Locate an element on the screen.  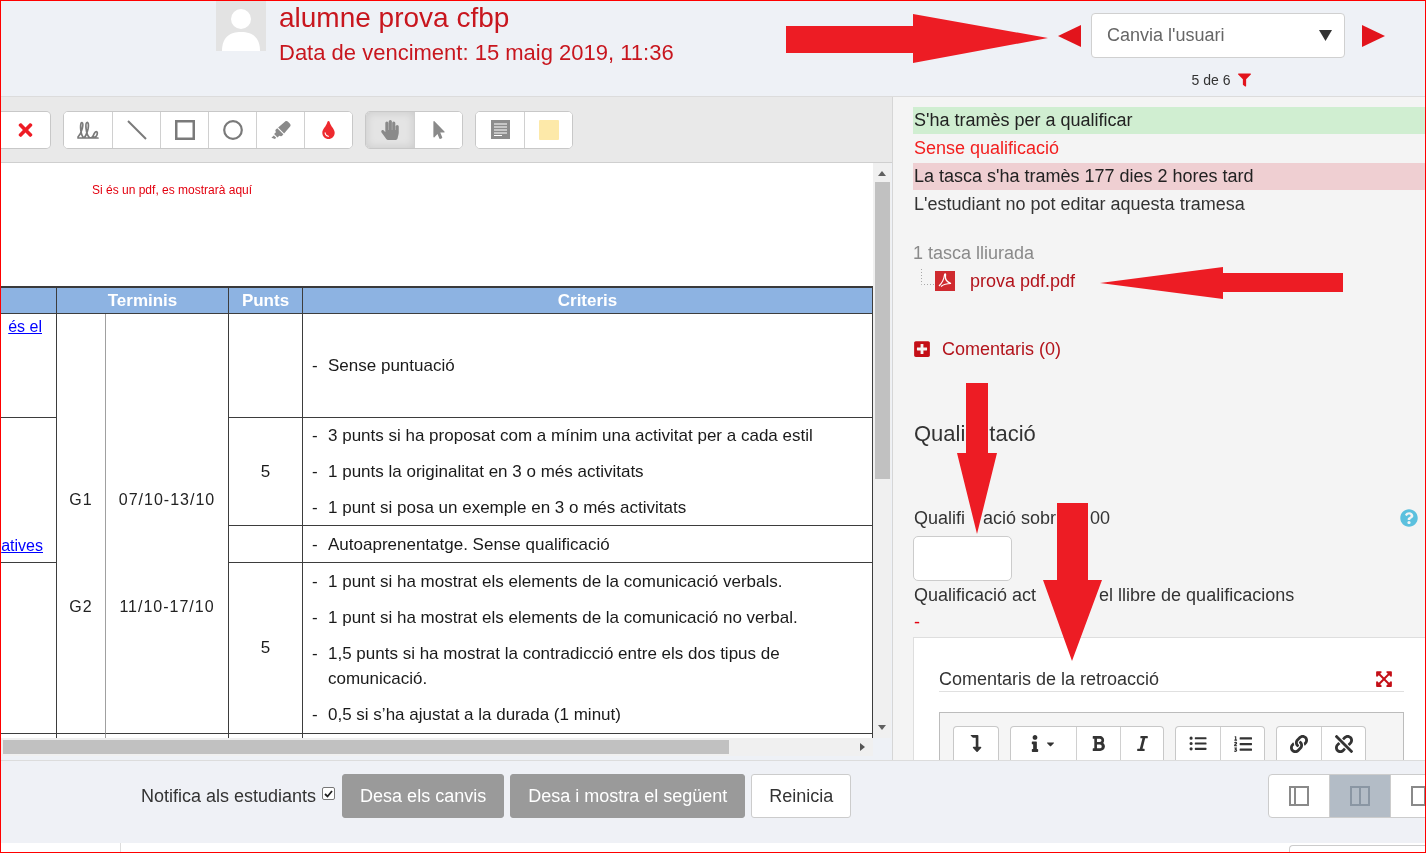
column-header: Criteris is located at coordinates (588, 301).